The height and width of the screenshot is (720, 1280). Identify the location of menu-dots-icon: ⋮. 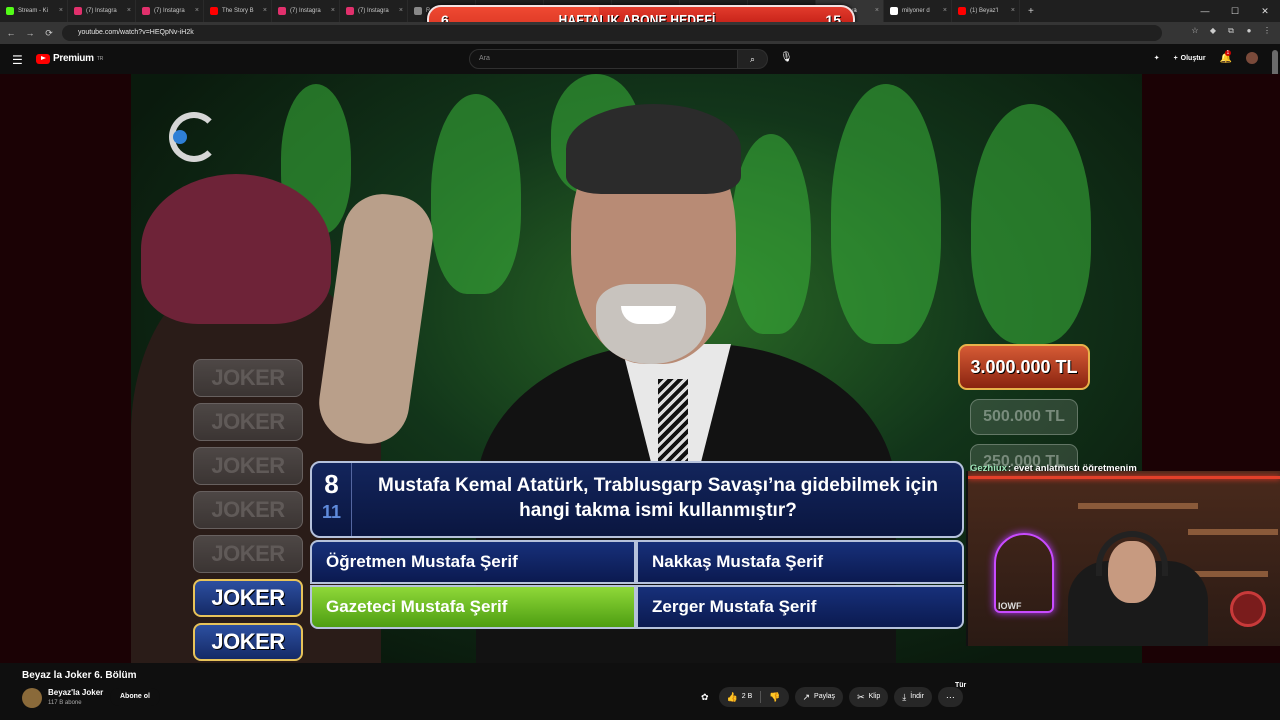
(1267, 32).